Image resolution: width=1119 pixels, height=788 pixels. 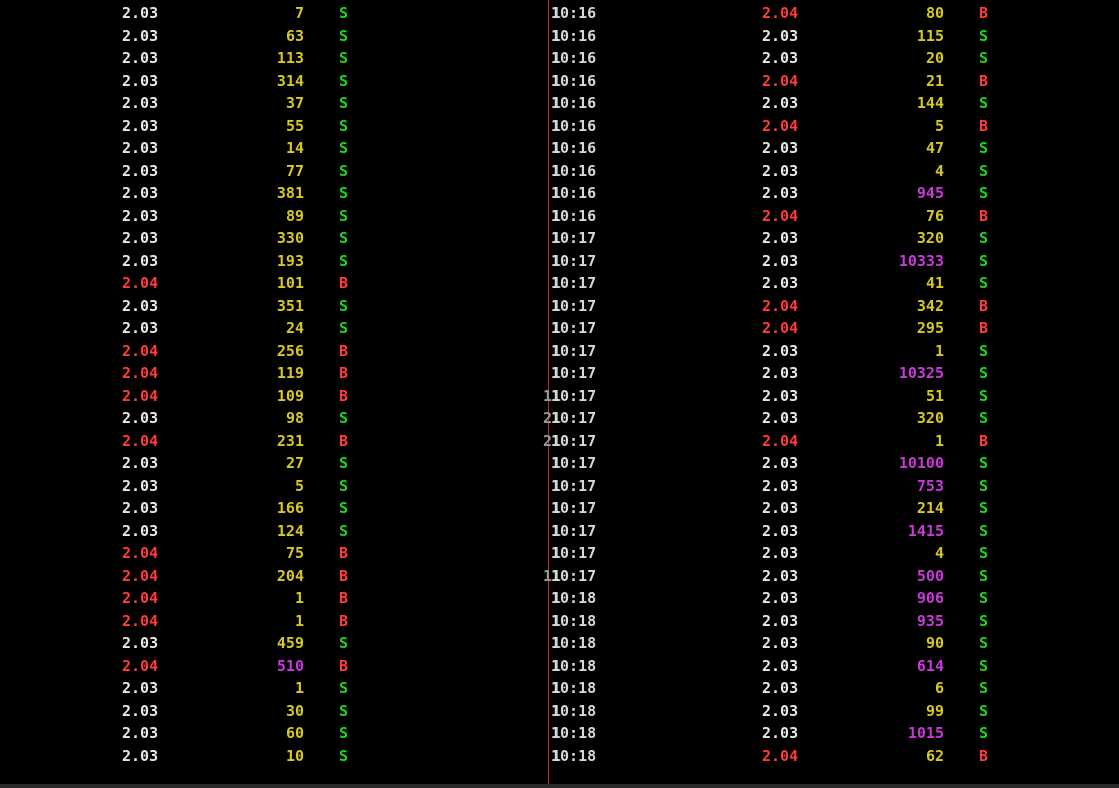 What do you see at coordinates (921, 463) in the screenshot?
I see `tick-volume: 10100` at bounding box center [921, 463].